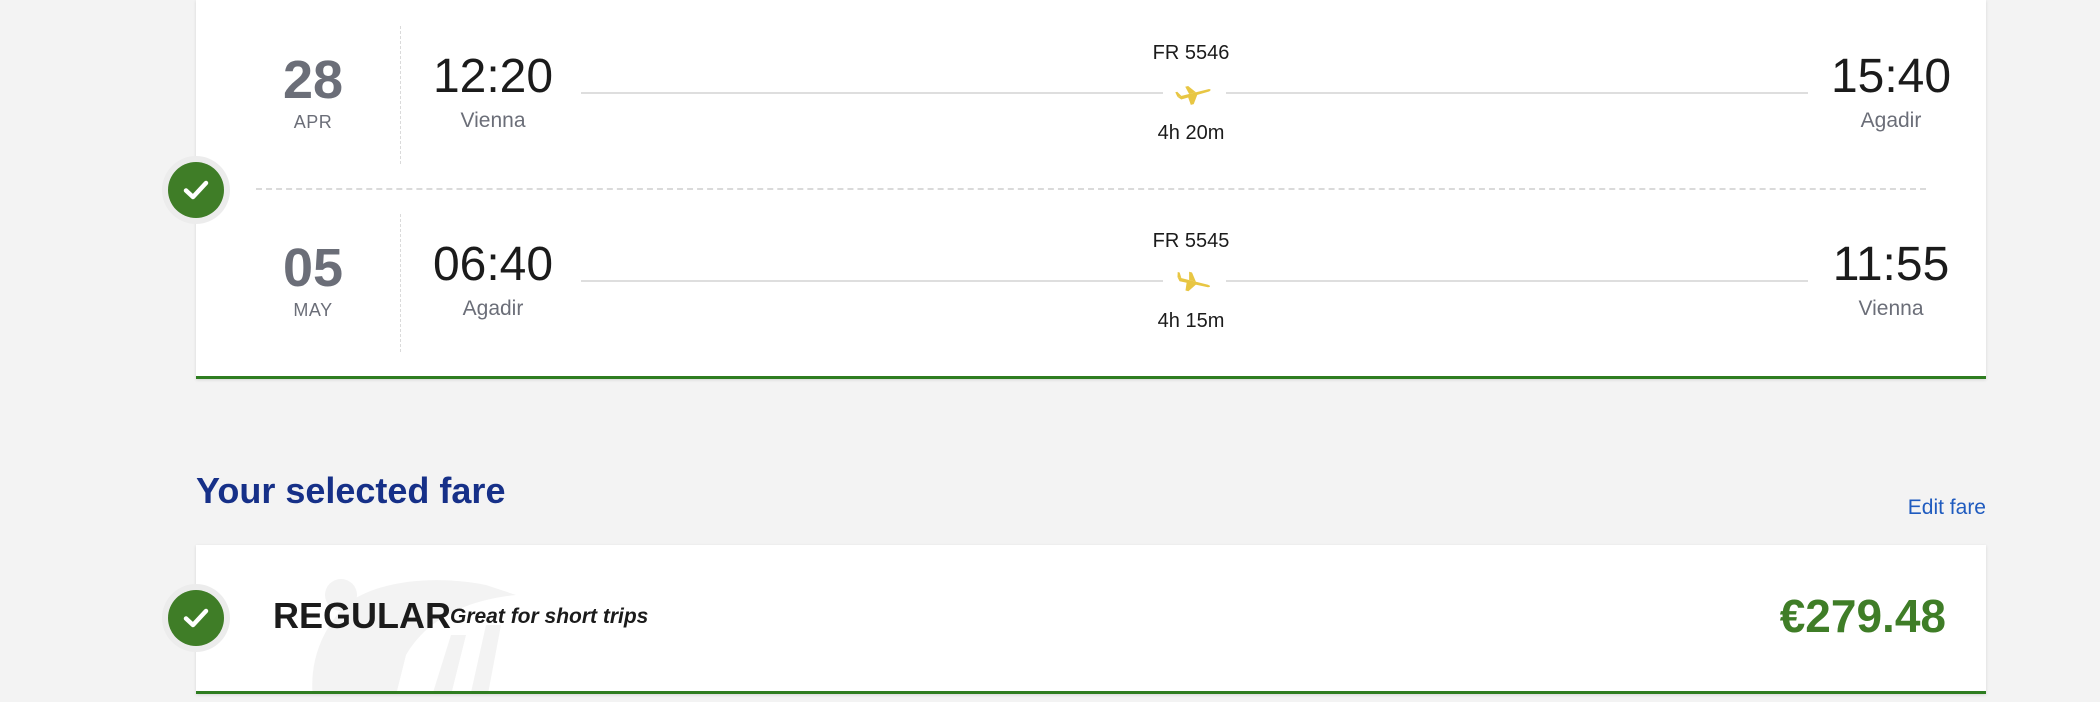 The height and width of the screenshot is (702, 2100). Describe the element at coordinates (362, 615) in the screenshot. I see `fare-name: REGULAR` at that location.